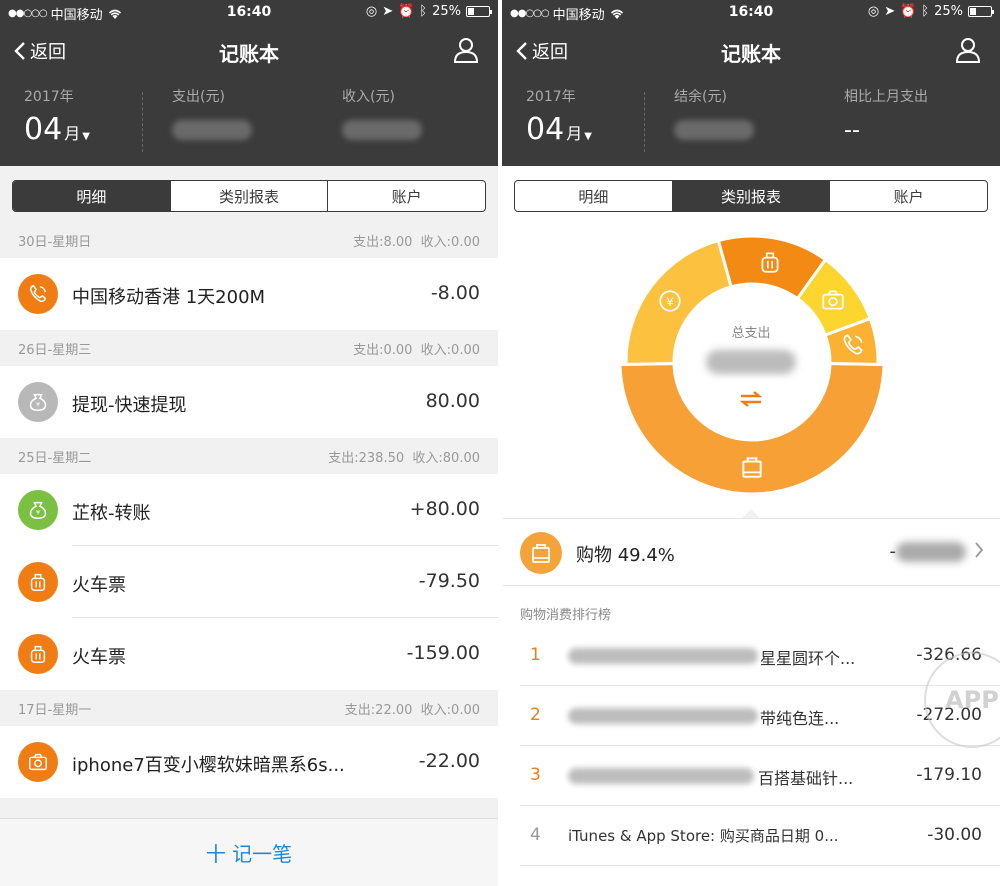 The height and width of the screenshot is (886, 1000). Describe the element at coordinates (249, 456) in the screenshot. I see `day-header: 25日-星期二 支出:238.50 收入:80.00` at that location.